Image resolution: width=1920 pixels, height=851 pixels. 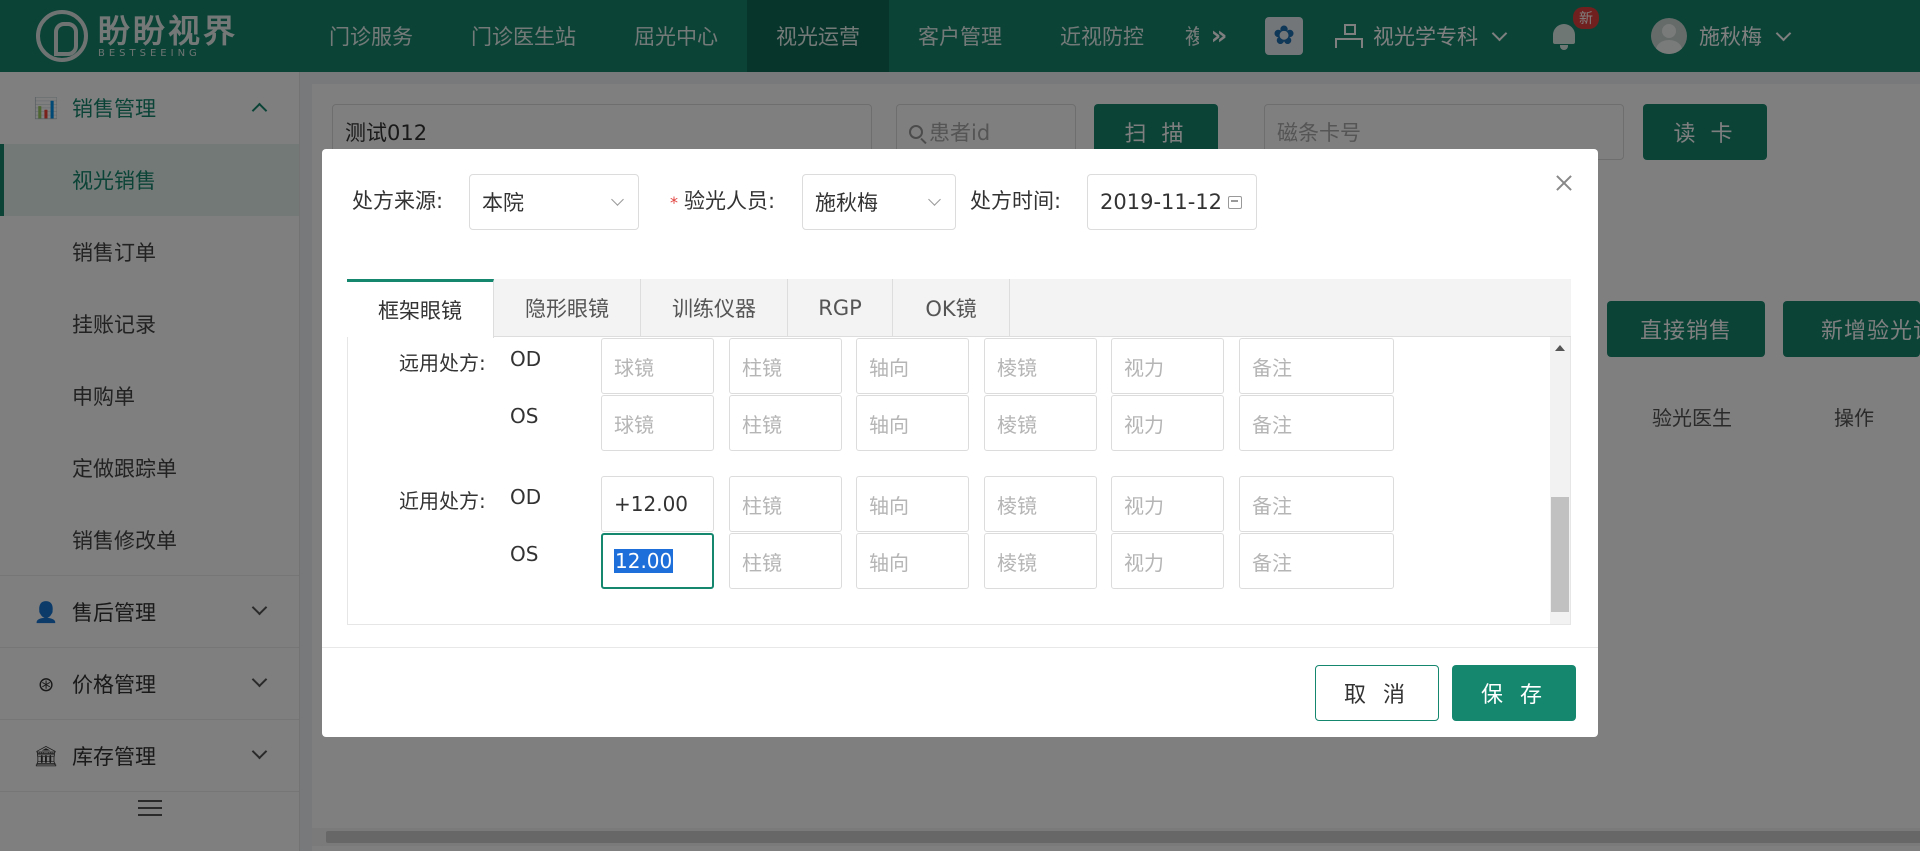 What do you see at coordinates (840, 308) in the screenshot?
I see `tab-rgp: RGP` at bounding box center [840, 308].